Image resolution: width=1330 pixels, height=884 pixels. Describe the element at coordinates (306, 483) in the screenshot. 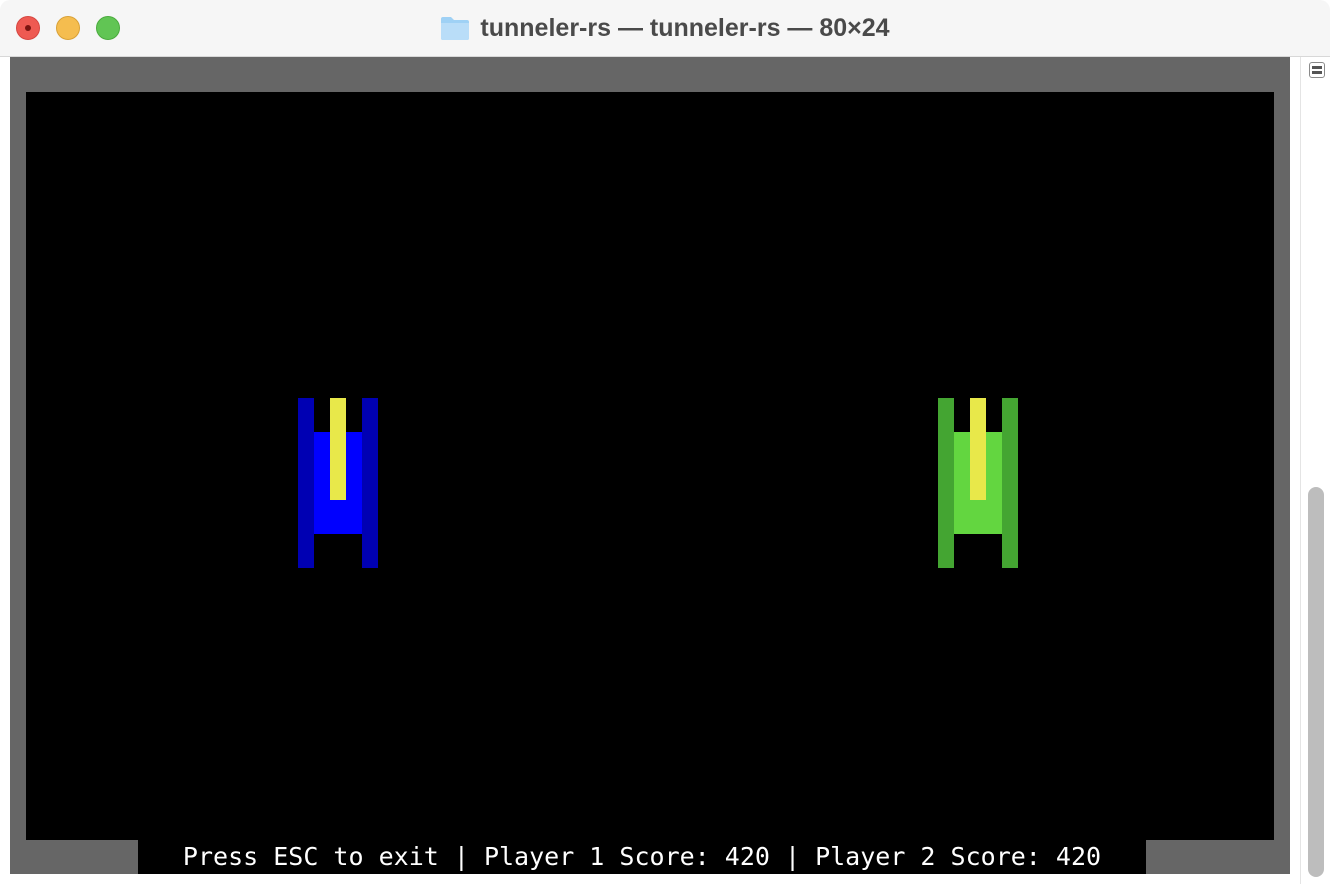

I see `player-1-left-track` at that location.